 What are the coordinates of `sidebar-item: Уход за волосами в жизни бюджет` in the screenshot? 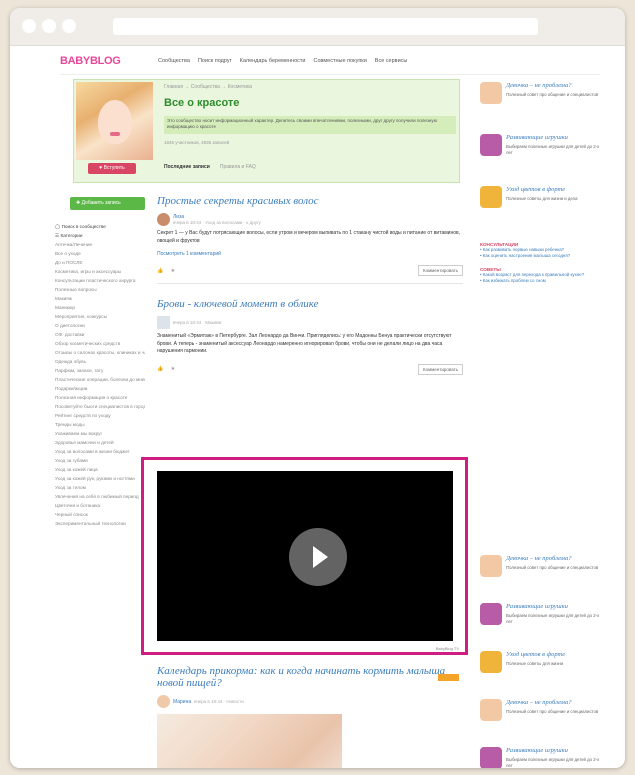 It's located at (100, 451).